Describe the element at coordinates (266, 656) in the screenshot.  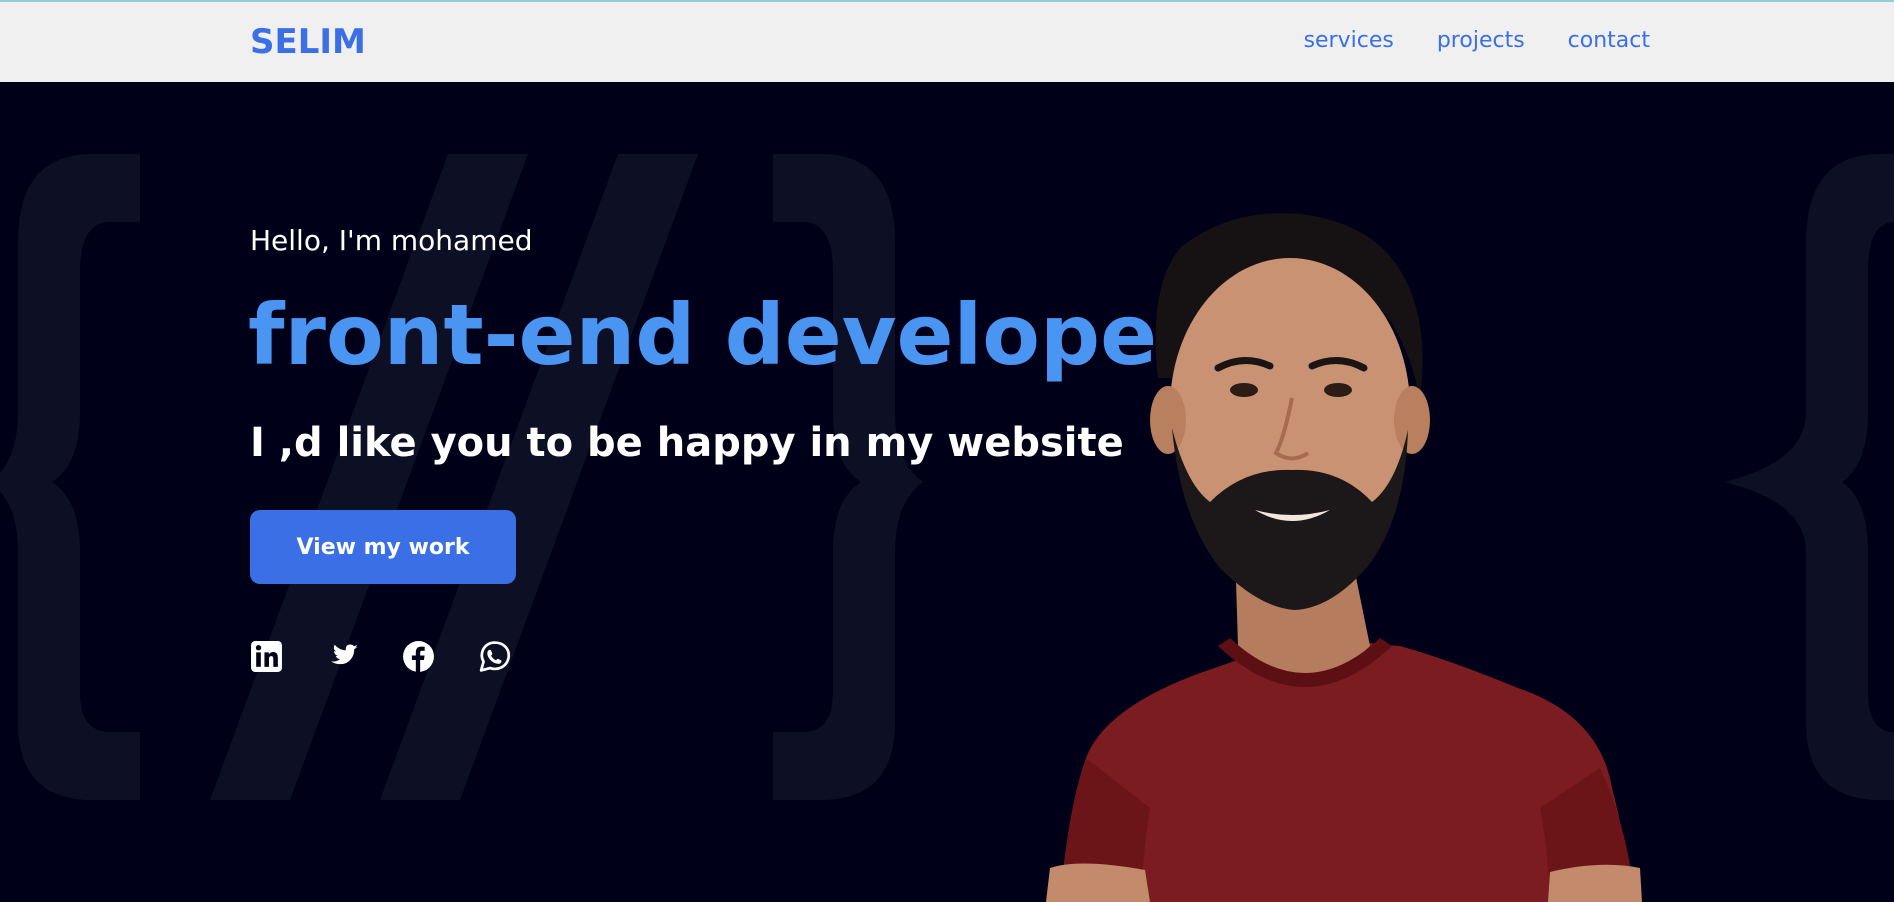
I see `linkedin-icon` at that location.